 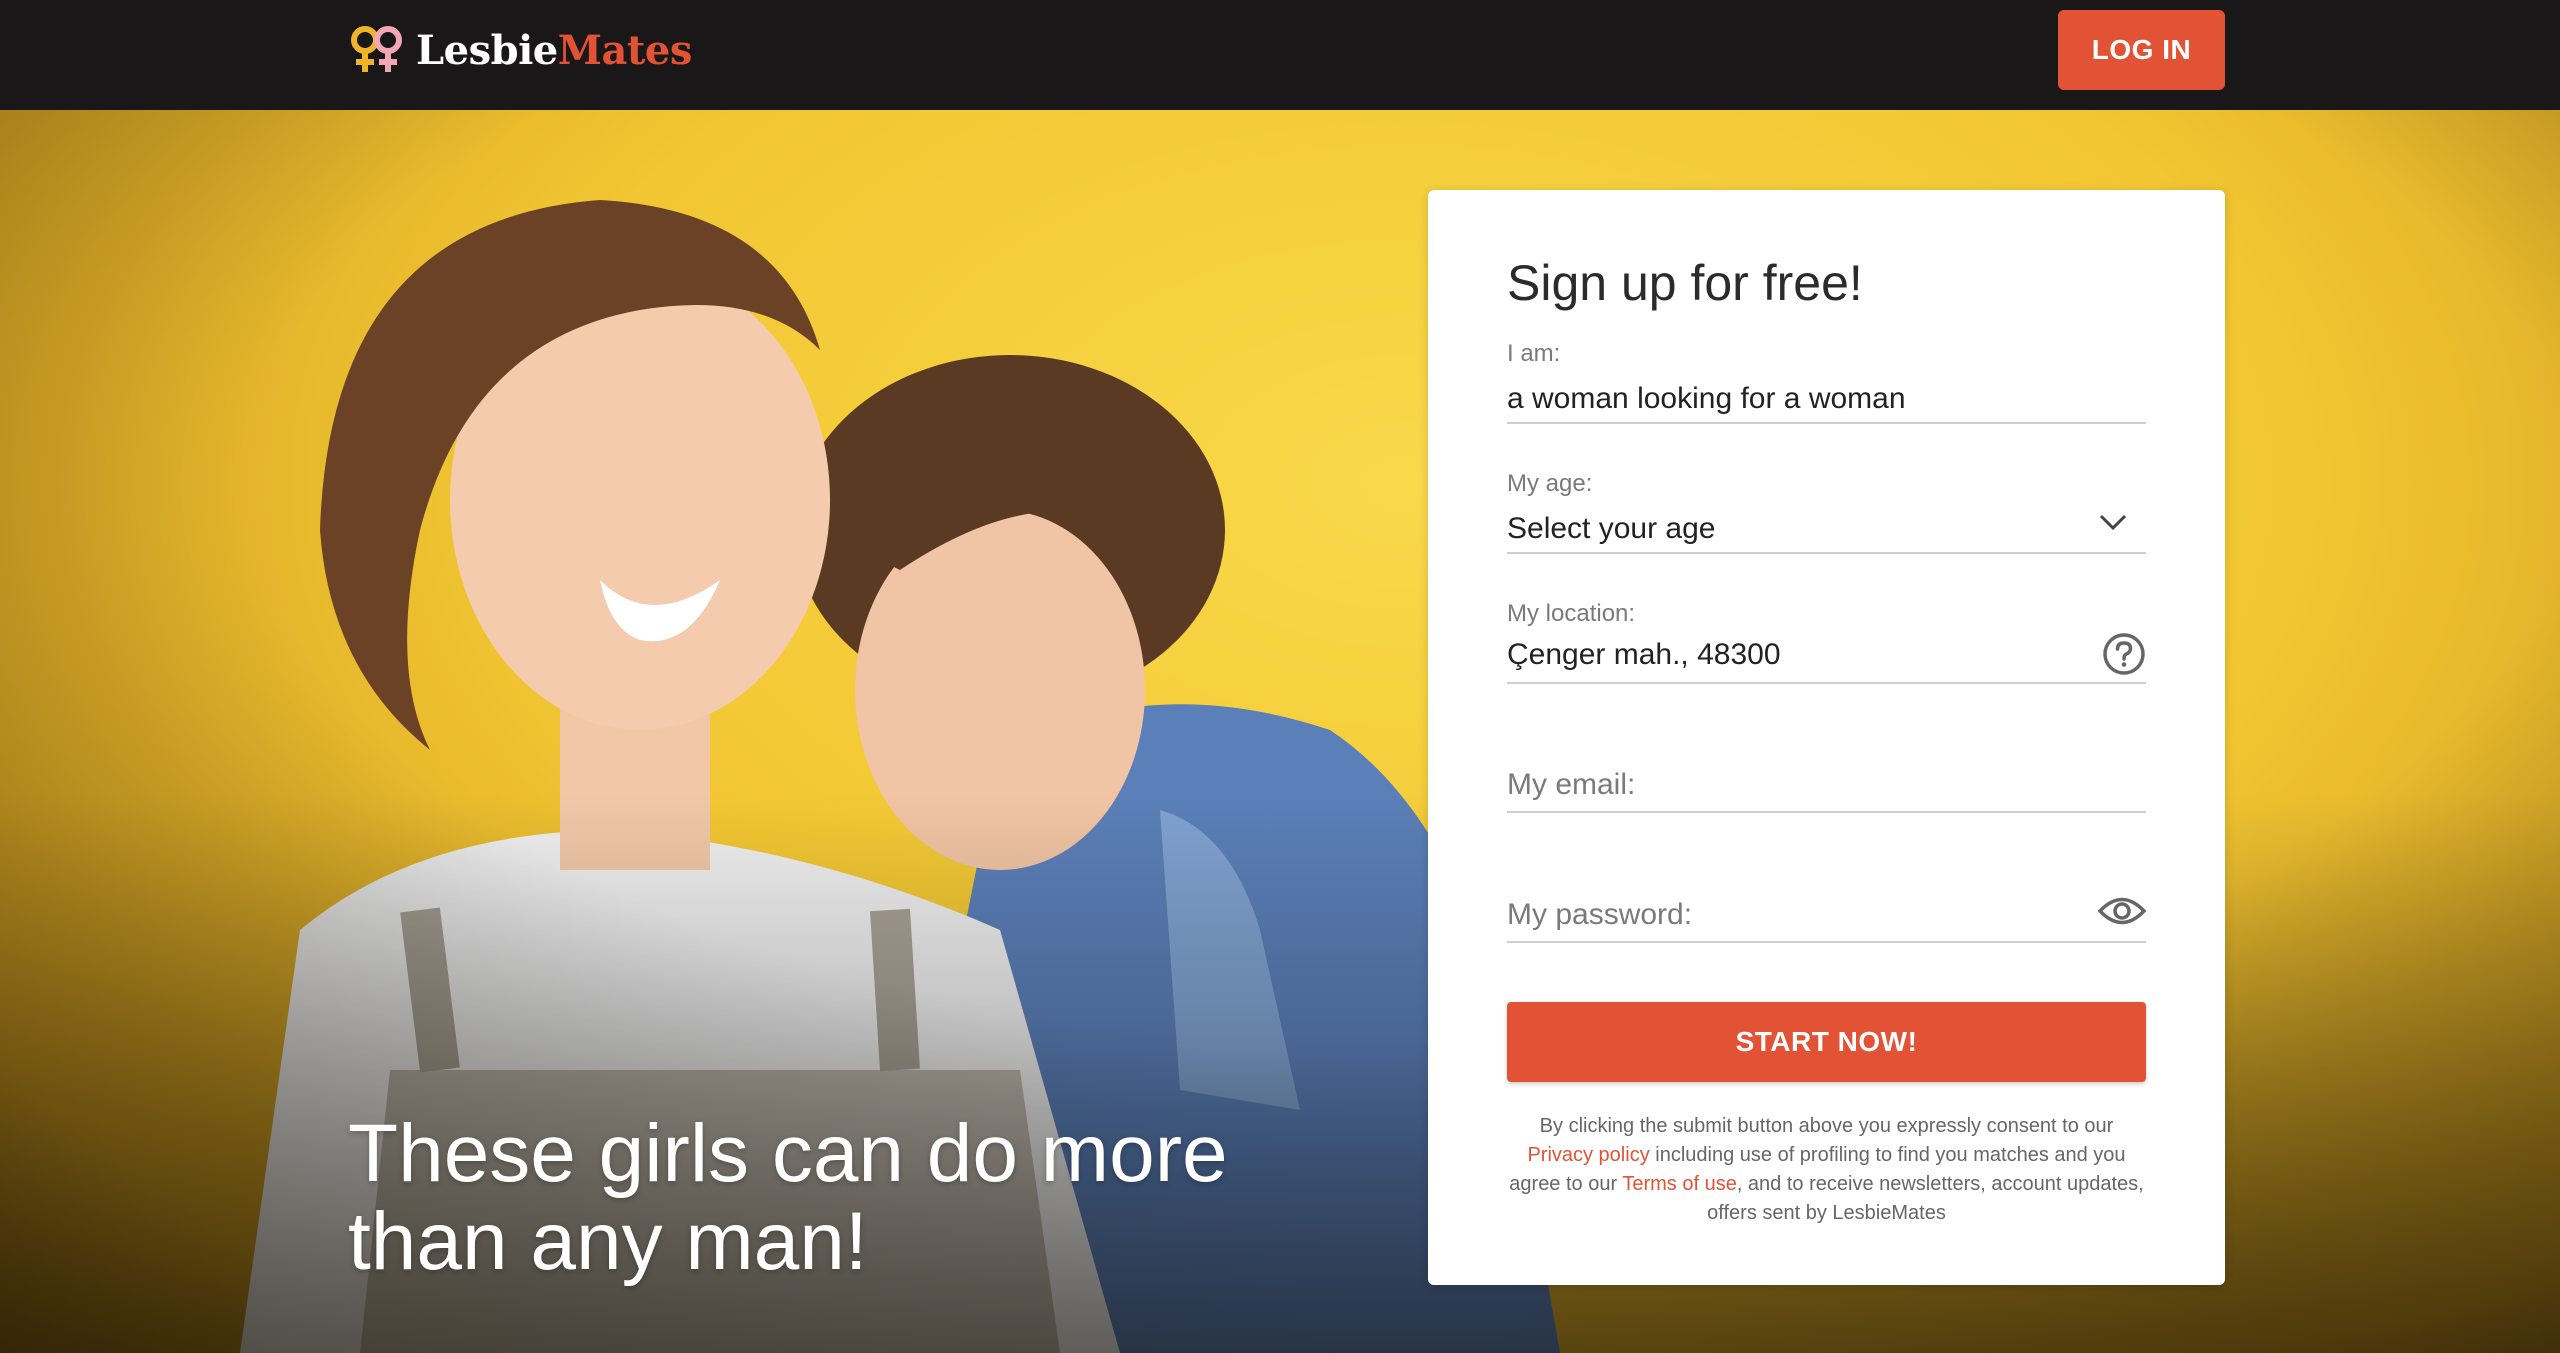 What do you see at coordinates (1679, 1184) in the screenshot?
I see `terms-of-use-link: Terms of use` at bounding box center [1679, 1184].